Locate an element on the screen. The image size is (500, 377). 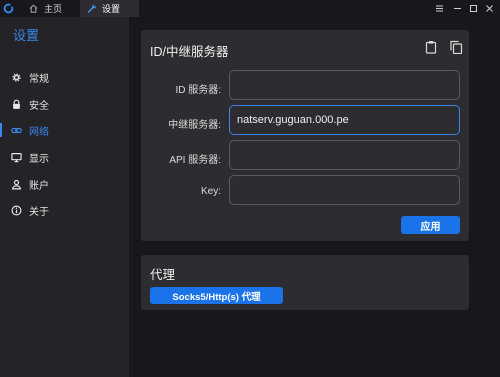
id-server-input is located at coordinates (344, 85).